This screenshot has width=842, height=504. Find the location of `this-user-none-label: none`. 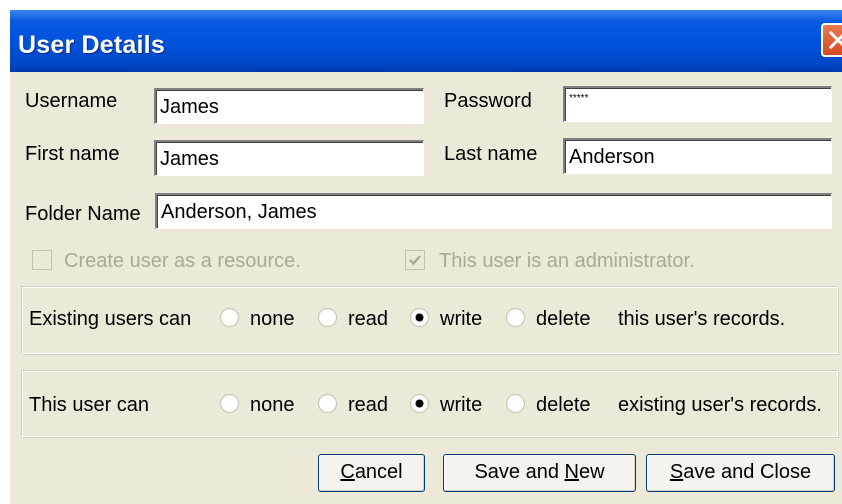

this-user-none-label: none is located at coordinates (272, 405).